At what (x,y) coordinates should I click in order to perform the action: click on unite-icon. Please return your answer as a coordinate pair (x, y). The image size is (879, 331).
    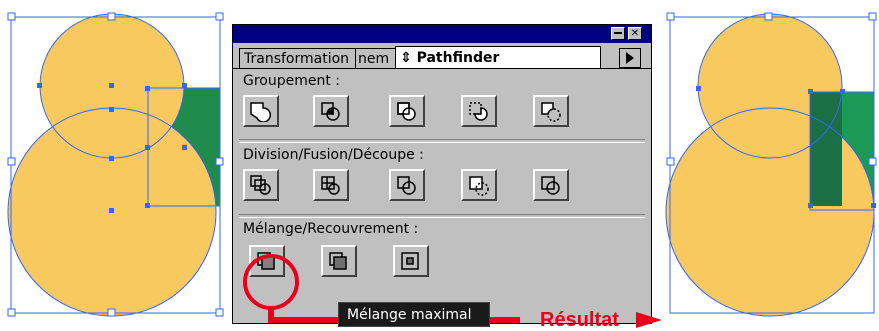
    Looking at the image, I should click on (261, 112).